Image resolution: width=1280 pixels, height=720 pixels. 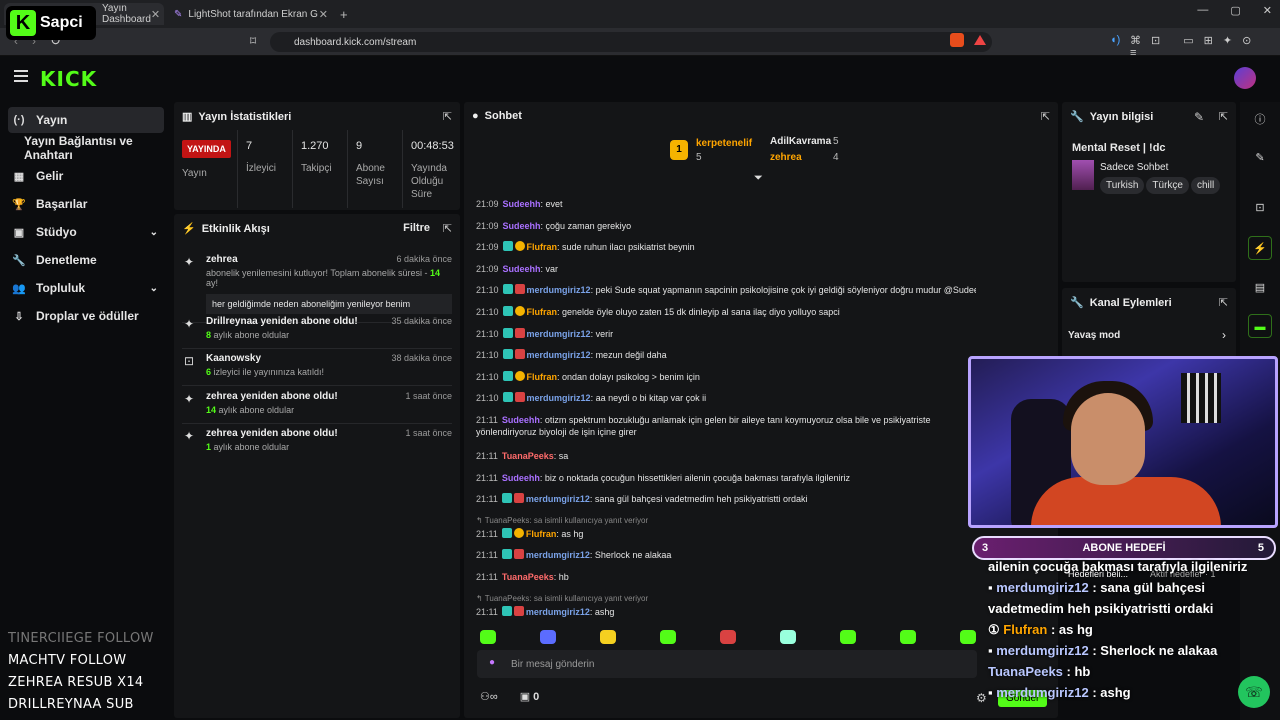 I want to click on gifter-count: 4, so click(x=836, y=157).